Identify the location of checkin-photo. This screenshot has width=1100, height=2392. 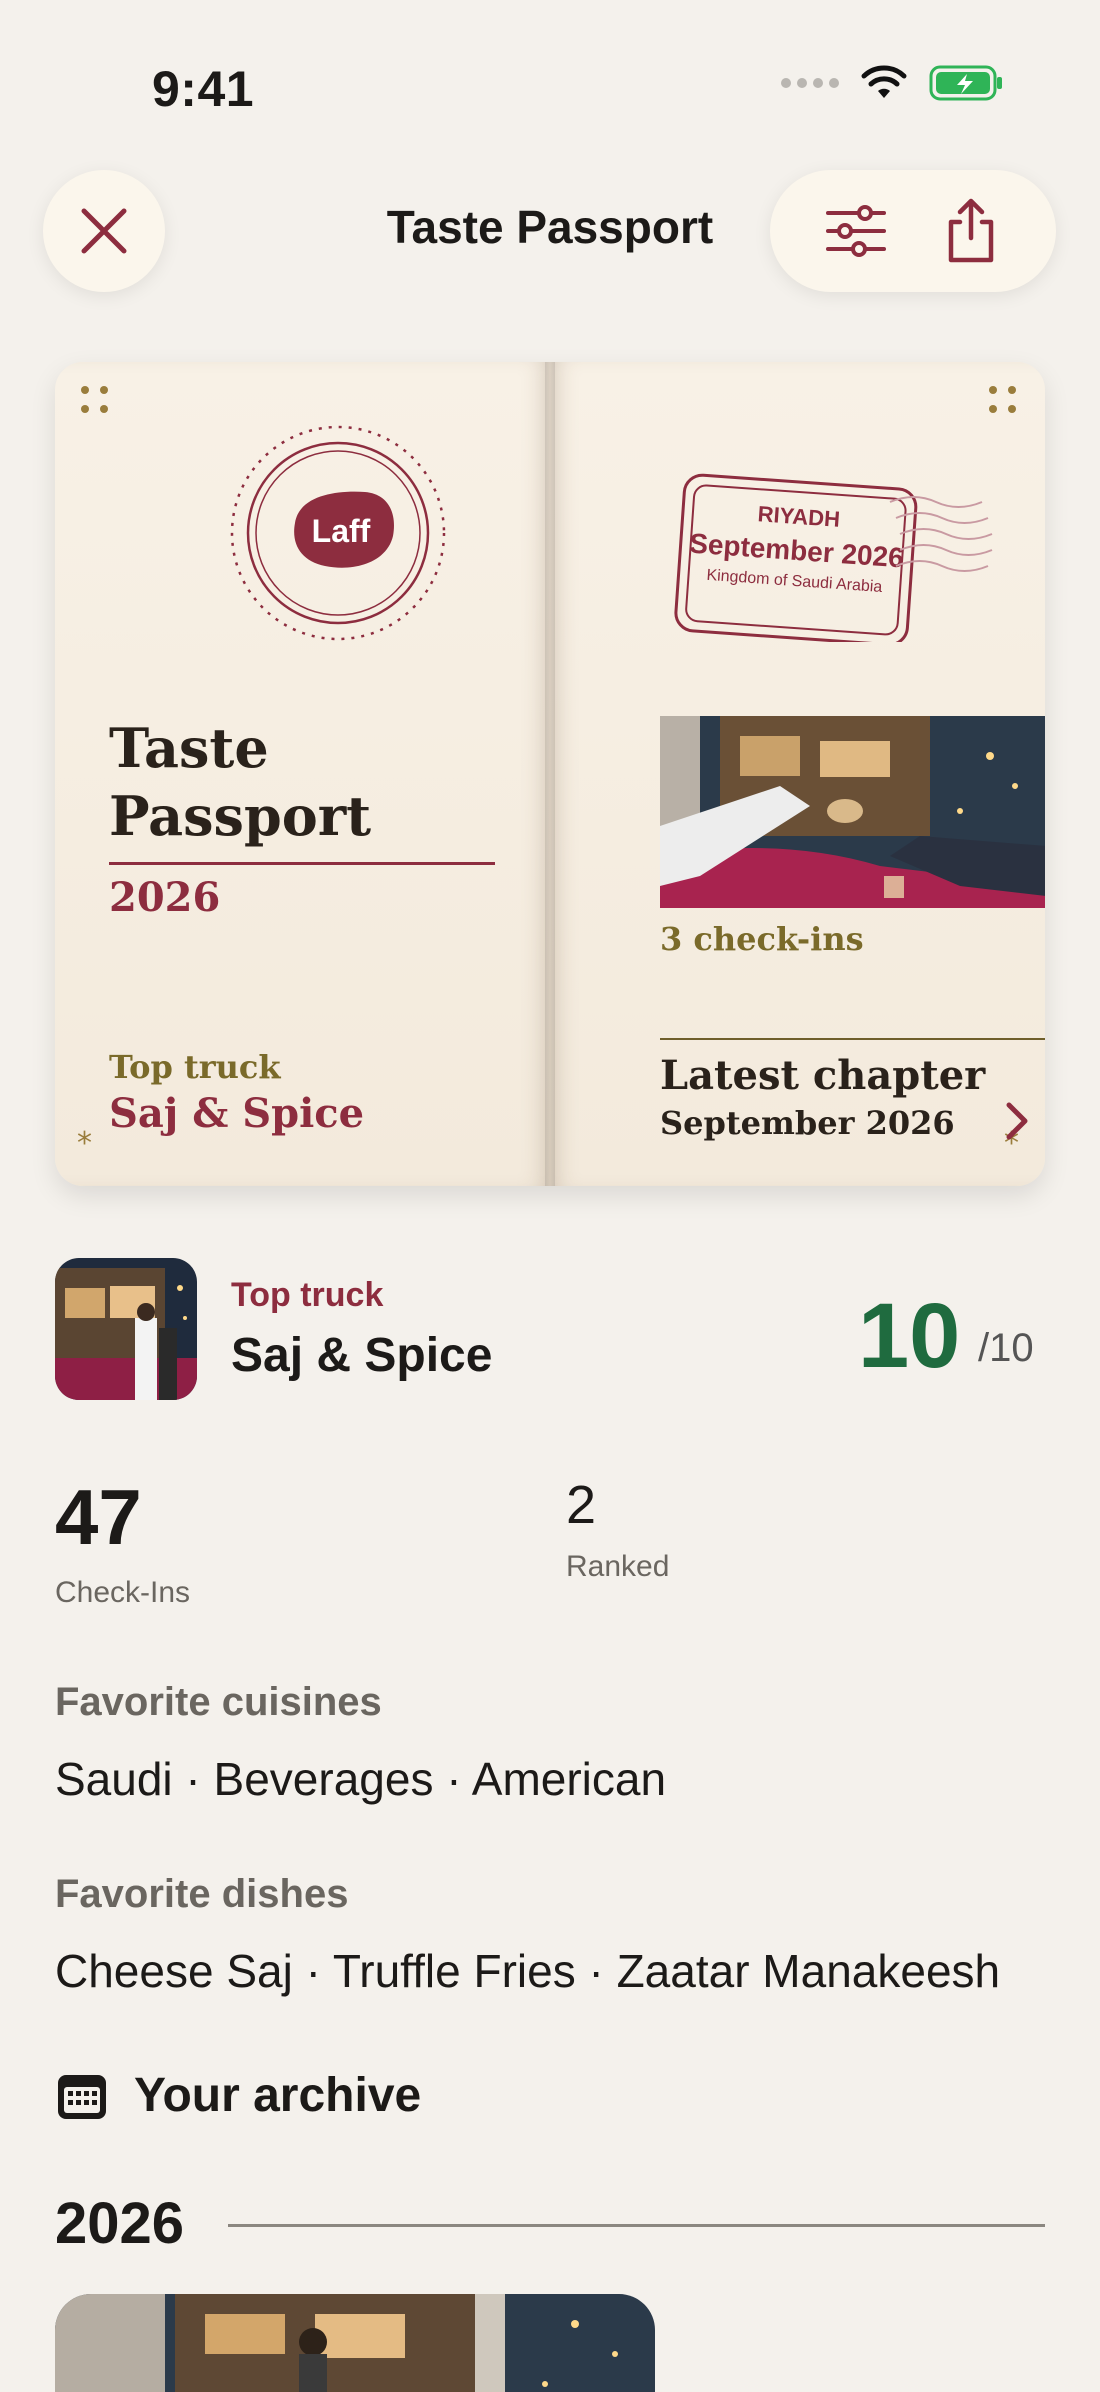
(852, 812).